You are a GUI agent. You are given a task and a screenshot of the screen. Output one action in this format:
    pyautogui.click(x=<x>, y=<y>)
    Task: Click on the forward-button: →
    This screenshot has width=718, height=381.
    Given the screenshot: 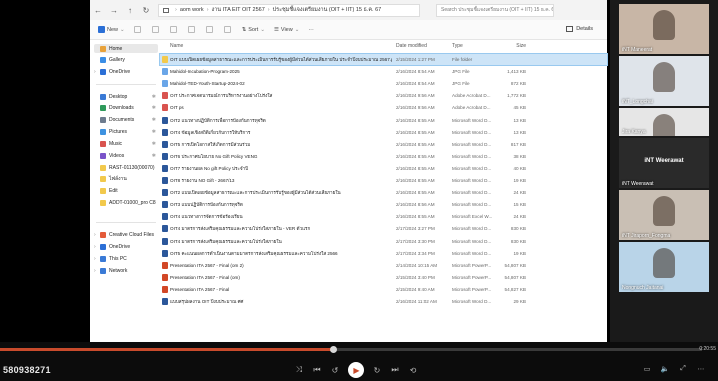 What is the action you would take?
    pyautogui.click(x=114, y=10)
    